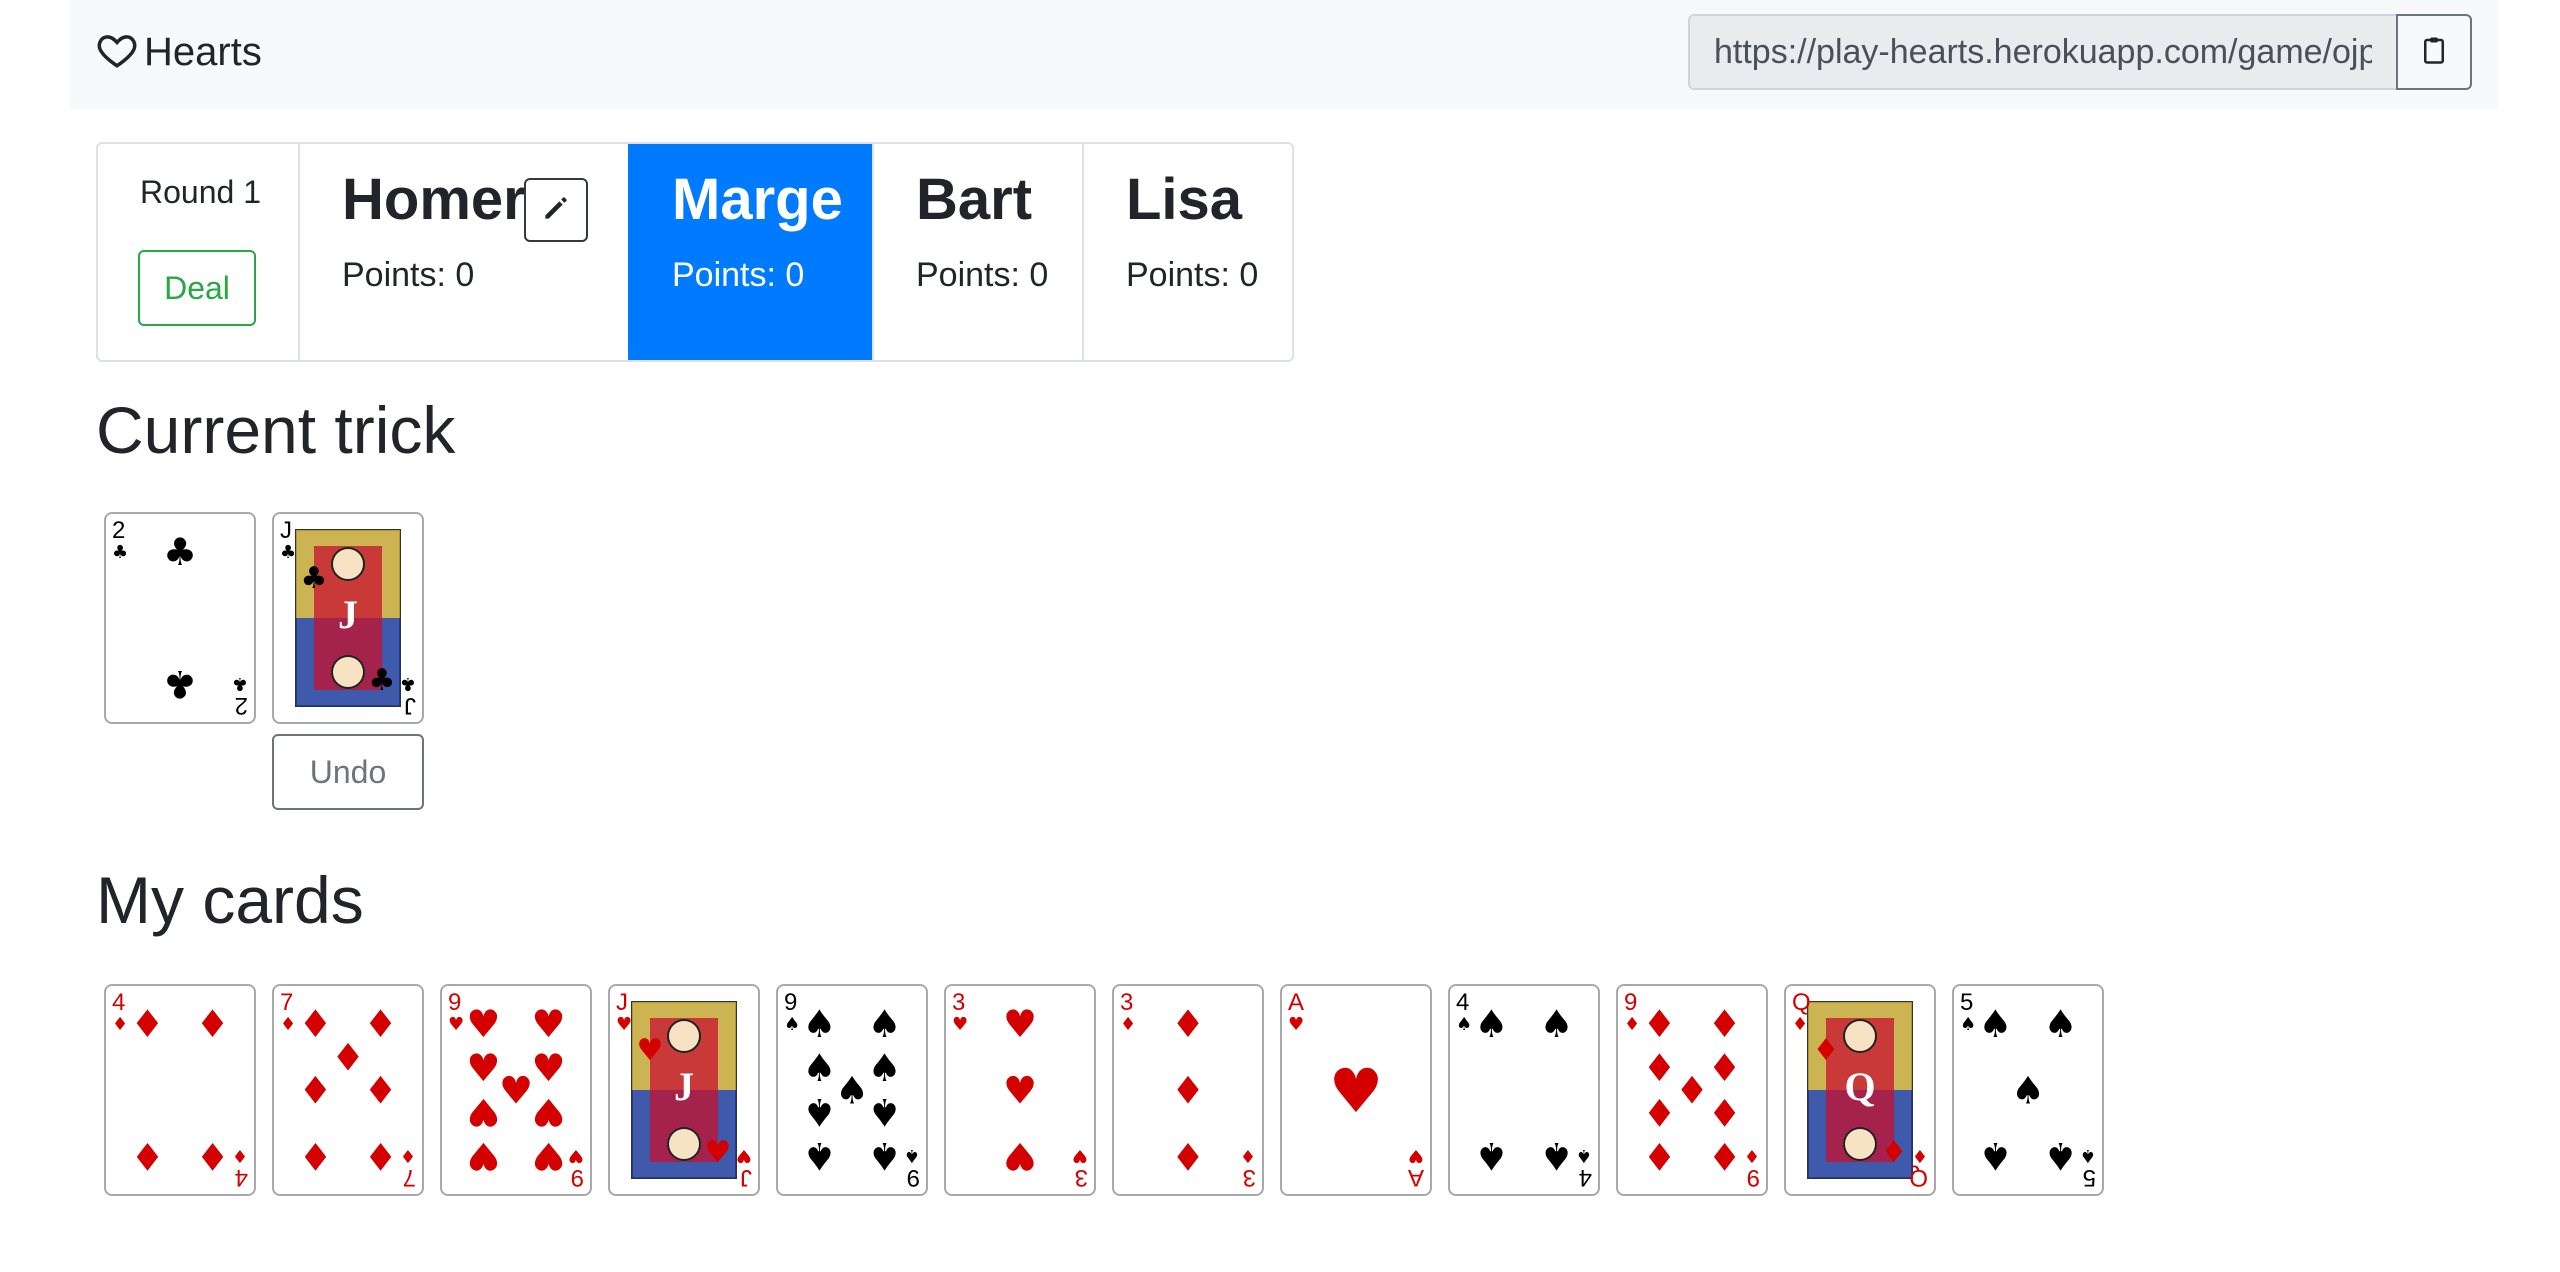  Describe the element at coordinates (2042, 52) in the screenshot. I see `game-url-input` at that location.